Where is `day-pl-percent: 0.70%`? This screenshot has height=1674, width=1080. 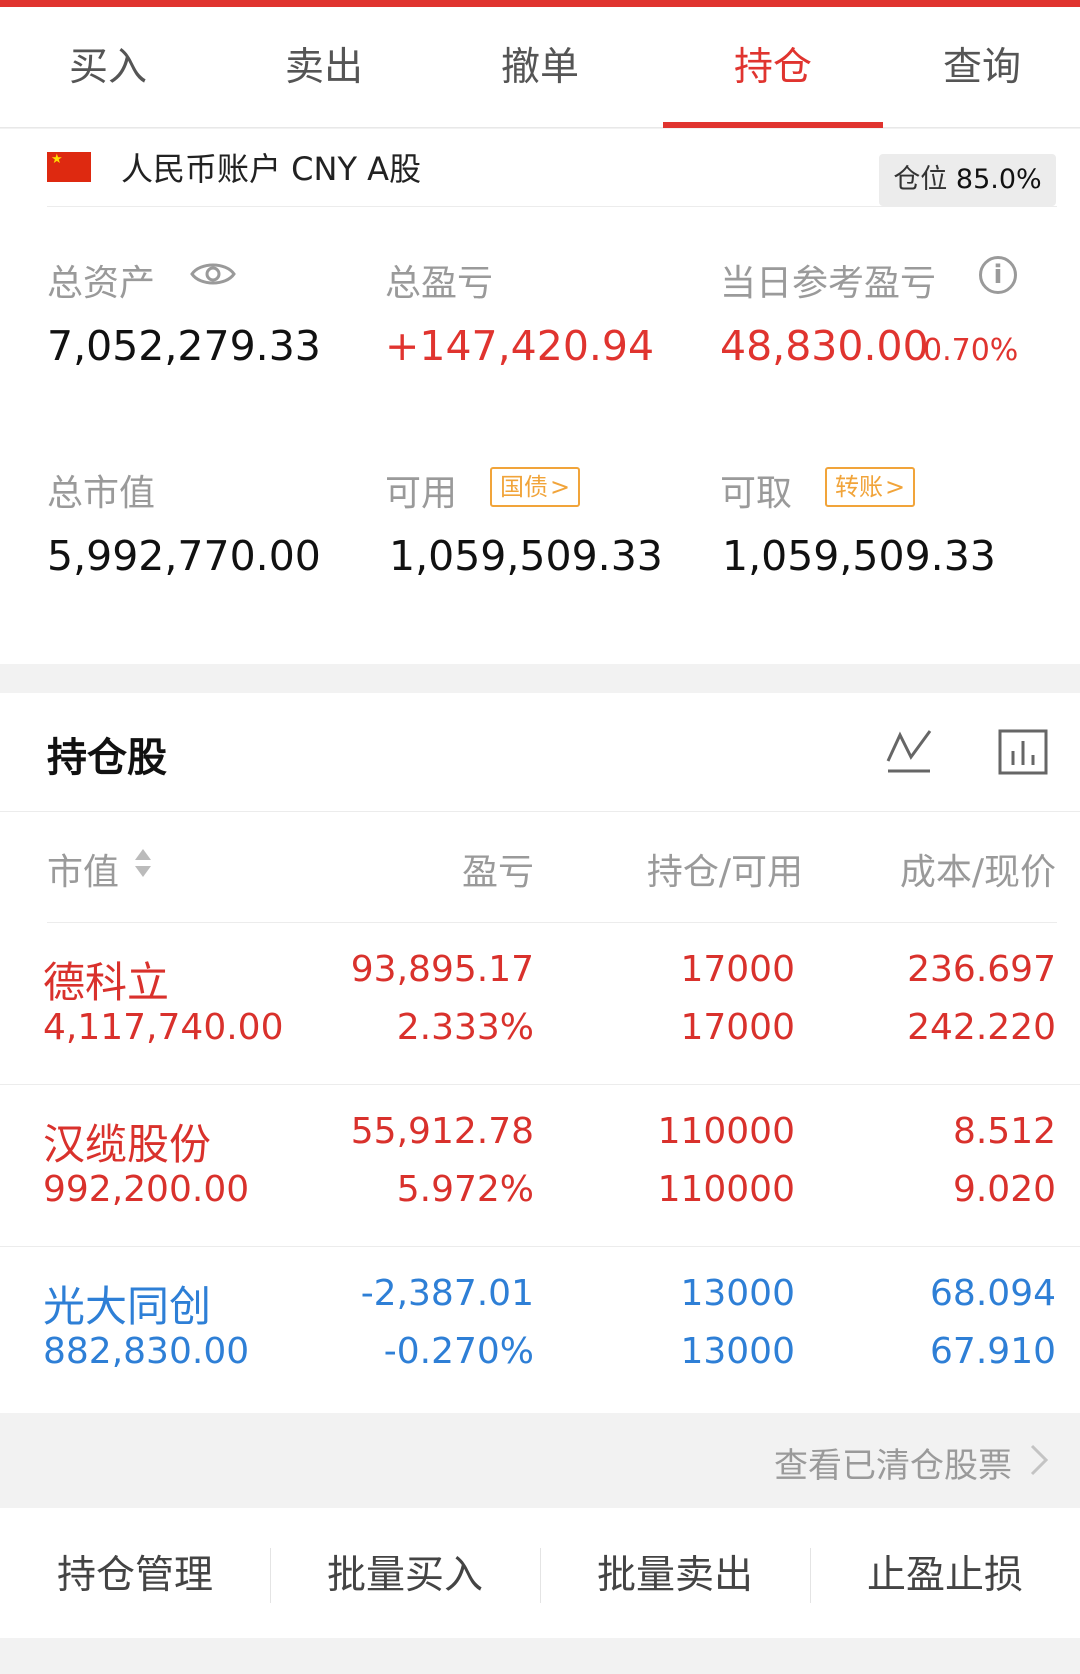
day-pl-percent: 0.70% is located at coordinates (971, 350).